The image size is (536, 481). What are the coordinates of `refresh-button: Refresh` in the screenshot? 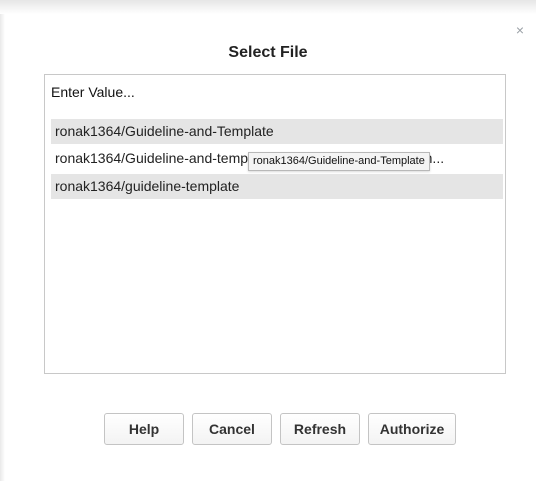 It's located at (320, 429).